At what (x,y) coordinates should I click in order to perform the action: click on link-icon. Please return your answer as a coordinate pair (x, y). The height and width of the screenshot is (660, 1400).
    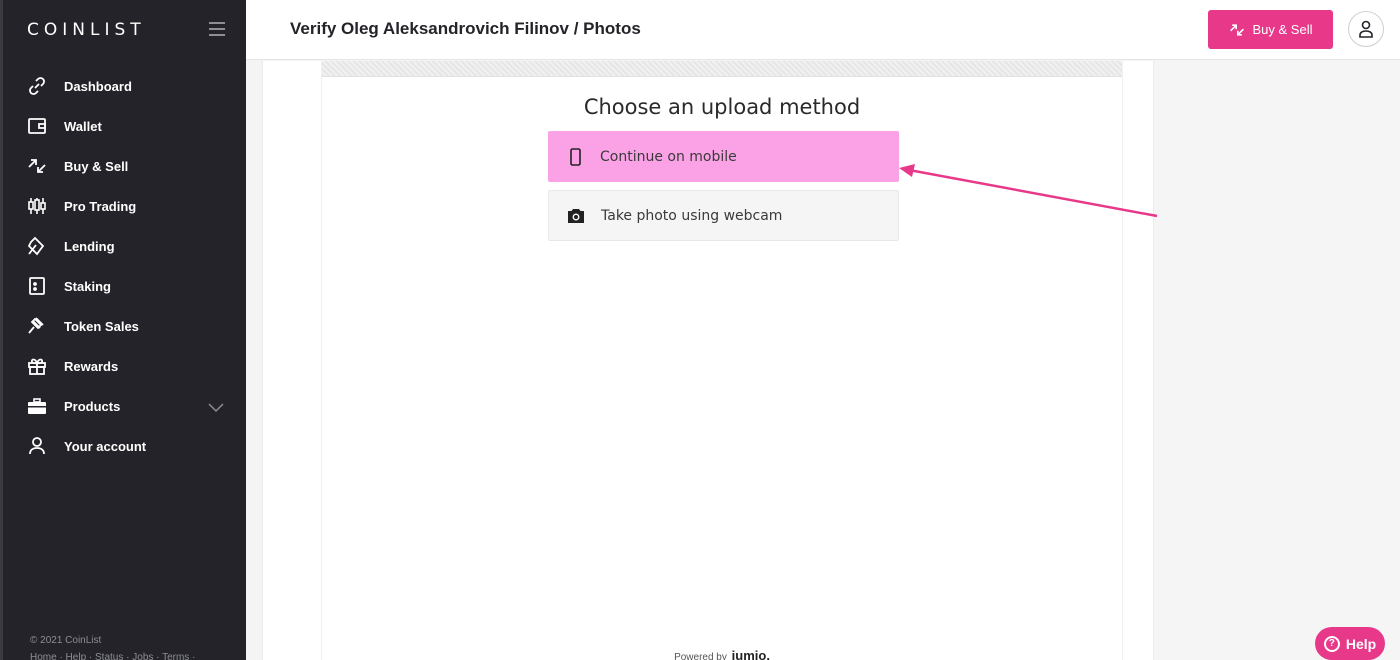
    Looking at the image, I should click on (37, 86).